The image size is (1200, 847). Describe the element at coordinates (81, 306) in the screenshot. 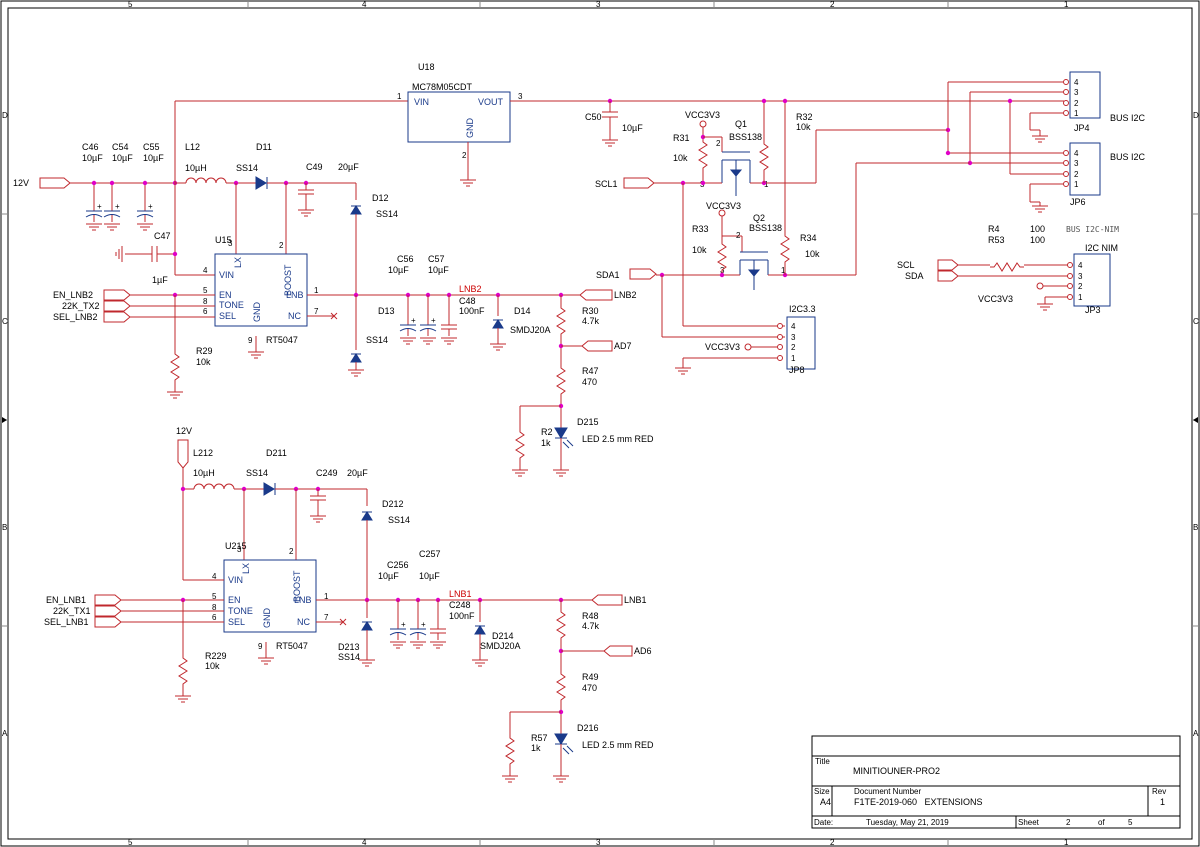

I see `port-22k-tx2: 22K_TX2` at that location.